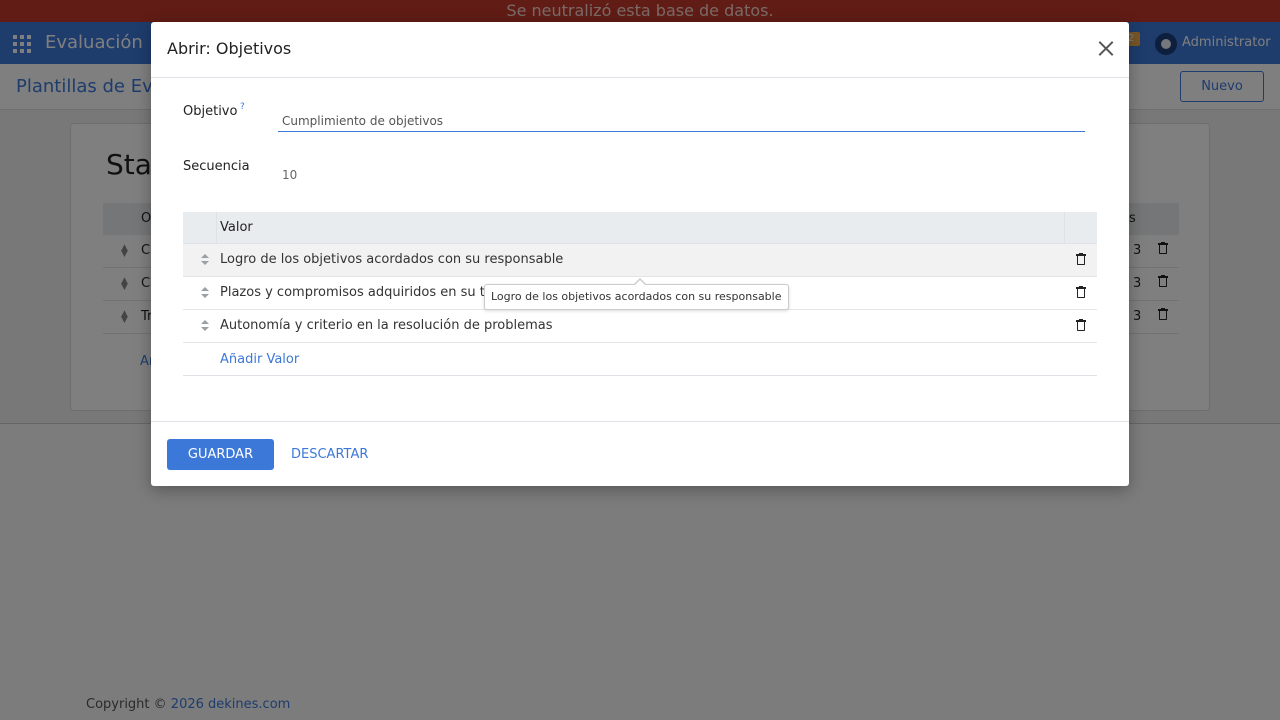 Image resolution: width=1280 pixels, height=720 pixels. Describe the element at coordinates (236, 227) in the screenshot. I see `column-header-valor: Valor` at that location.